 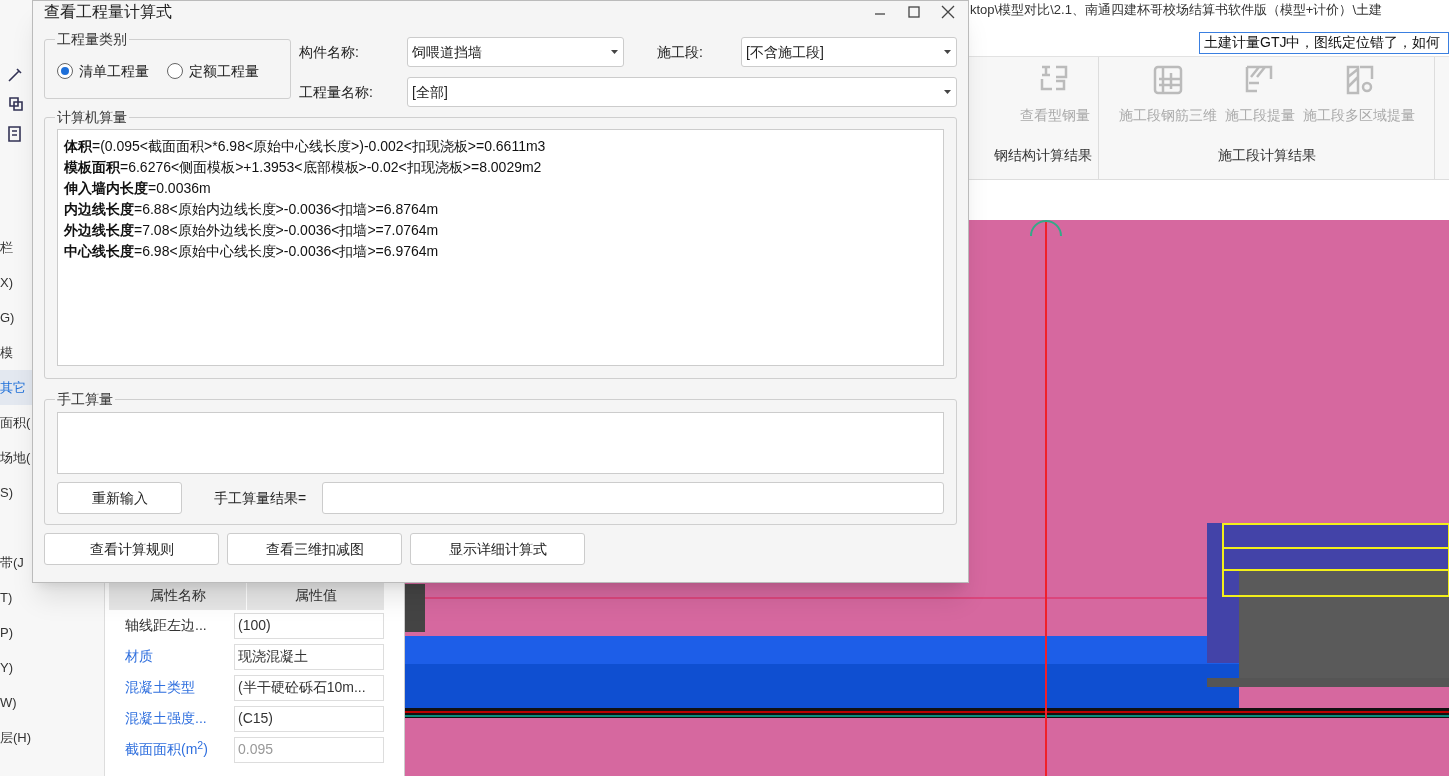 What do you see at coordinates (52, 632) in the screenshot?
I see `sidebar-item: P)` at bounding box center [52, 632].